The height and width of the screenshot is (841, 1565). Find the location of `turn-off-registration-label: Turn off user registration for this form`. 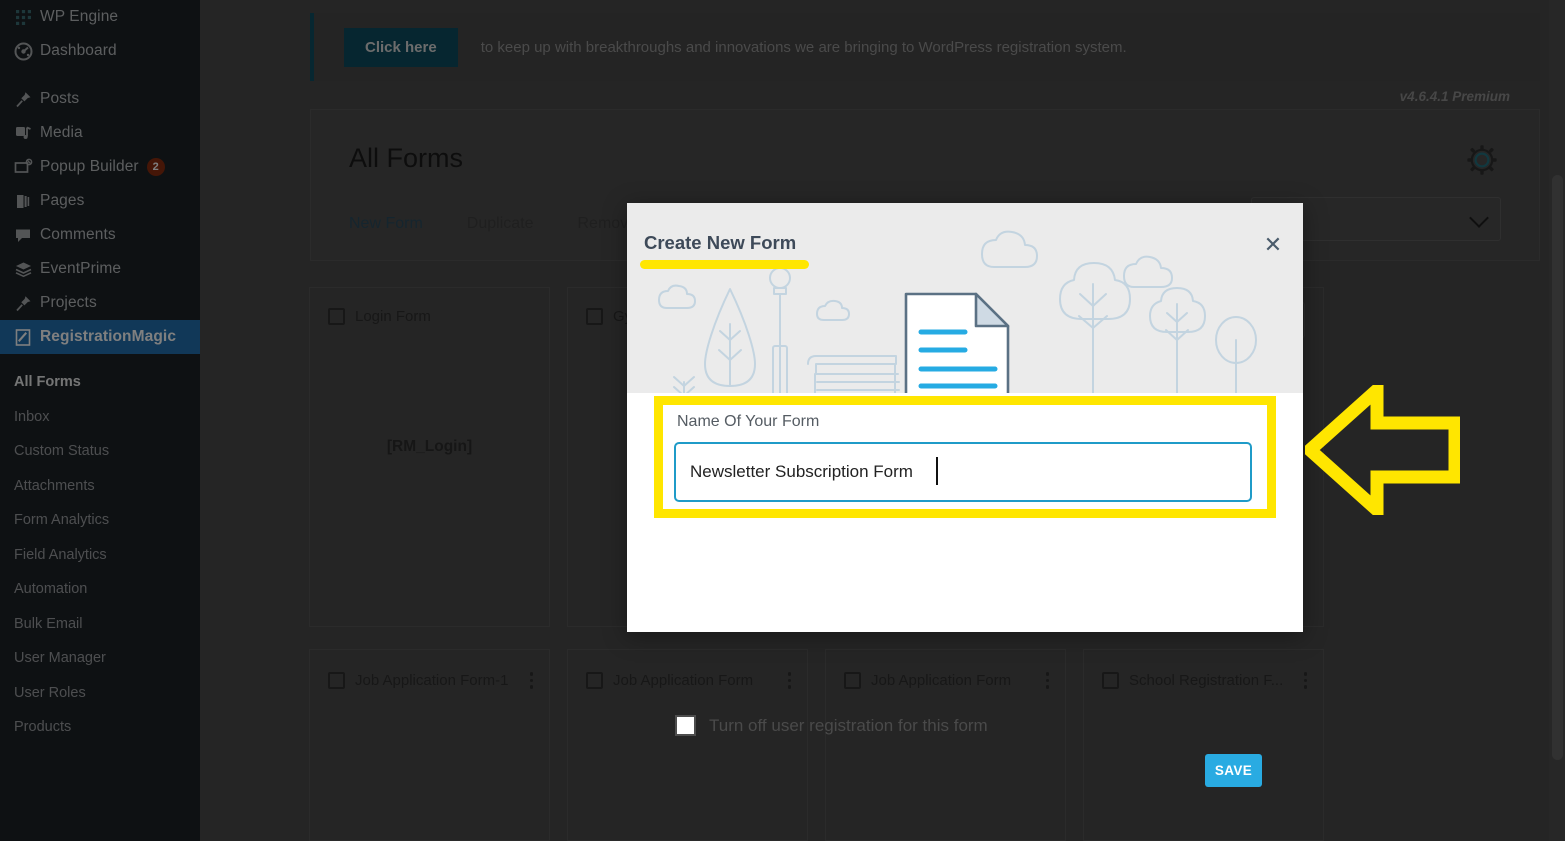

turn-off-registration-label: Turn off user registration for this form is located at coordinates (848, 725).